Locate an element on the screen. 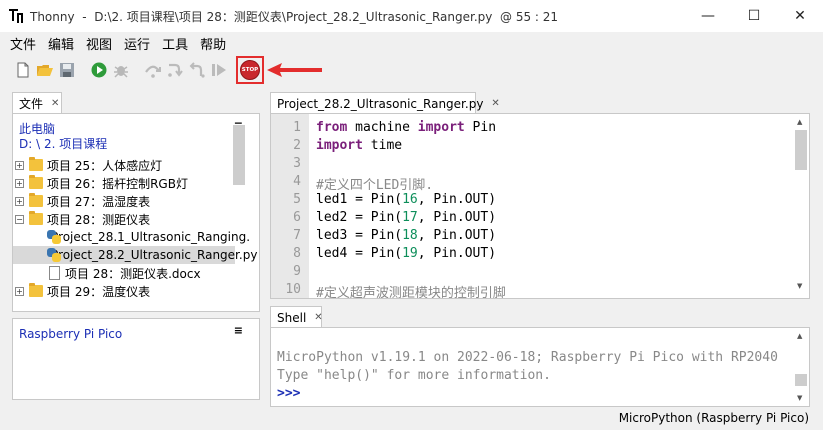  device-menu-icon: ≡ is located at coordinates (238, 330).